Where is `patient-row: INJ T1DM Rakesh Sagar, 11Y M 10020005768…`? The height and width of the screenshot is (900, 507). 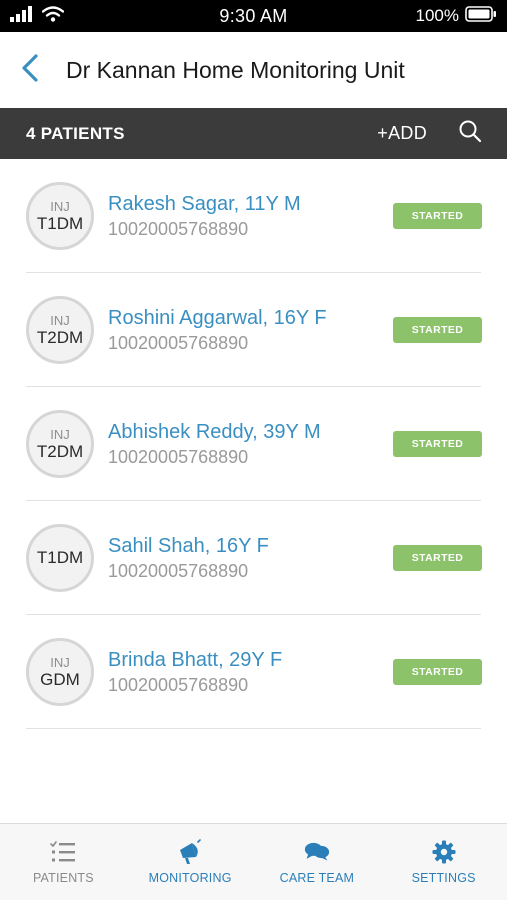 patient-row: INJ T1DM Rakesh Sagar, 11Y M 10020005768… is located at coordinates (253, 216).